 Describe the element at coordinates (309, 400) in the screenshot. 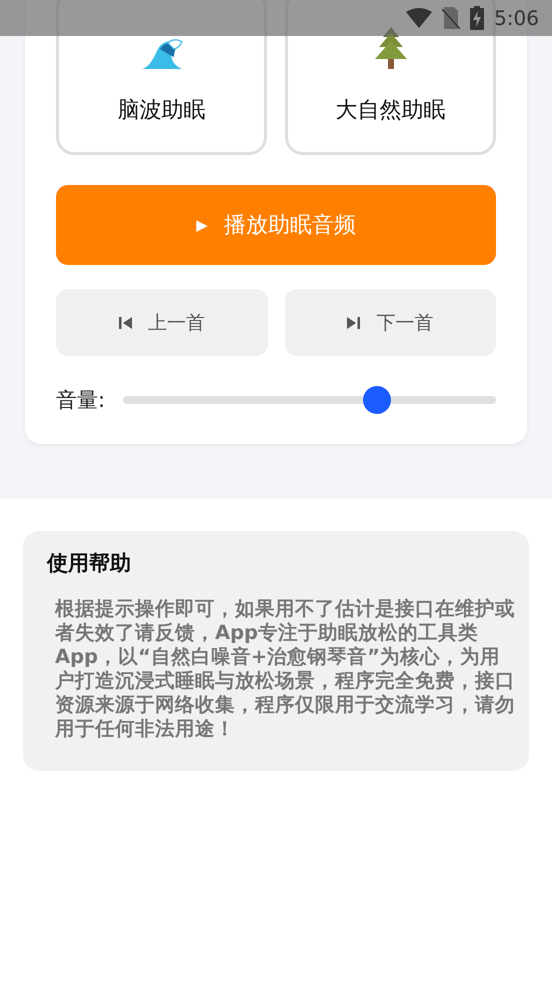

I see `volume-slider` at that location.